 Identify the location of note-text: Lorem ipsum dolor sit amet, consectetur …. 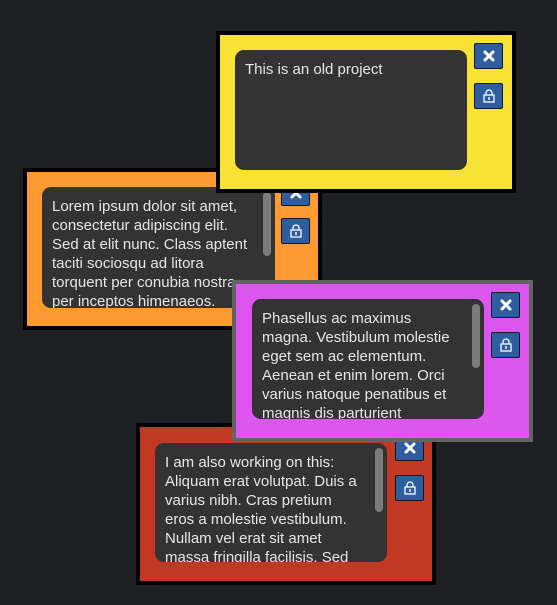
(150, 253).